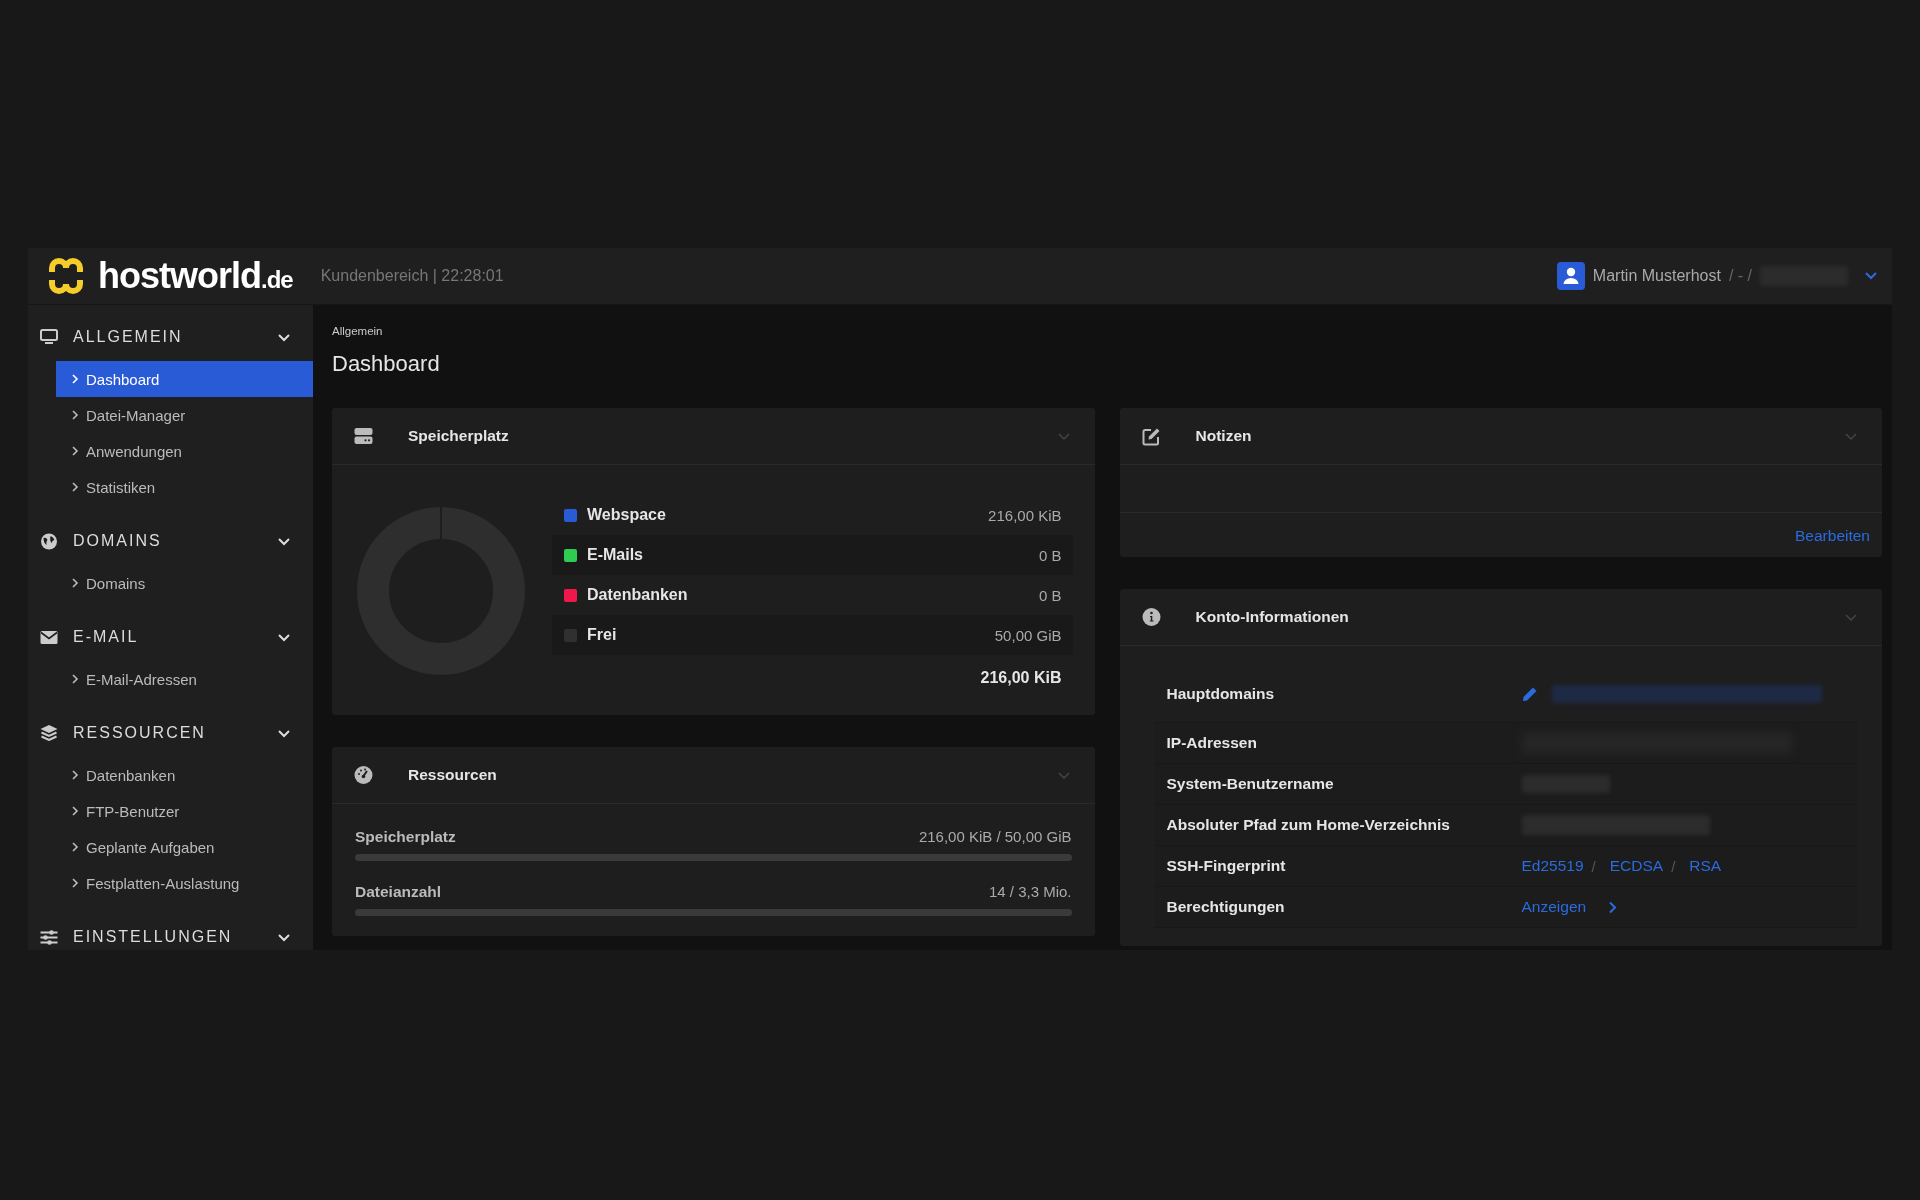 Image resolution: width=1920 pixels, height=1200 pixels. Describe the element at coordinates (1272, 617) in the screenshot. I see `card-title: Konto-Informationen` at that location.